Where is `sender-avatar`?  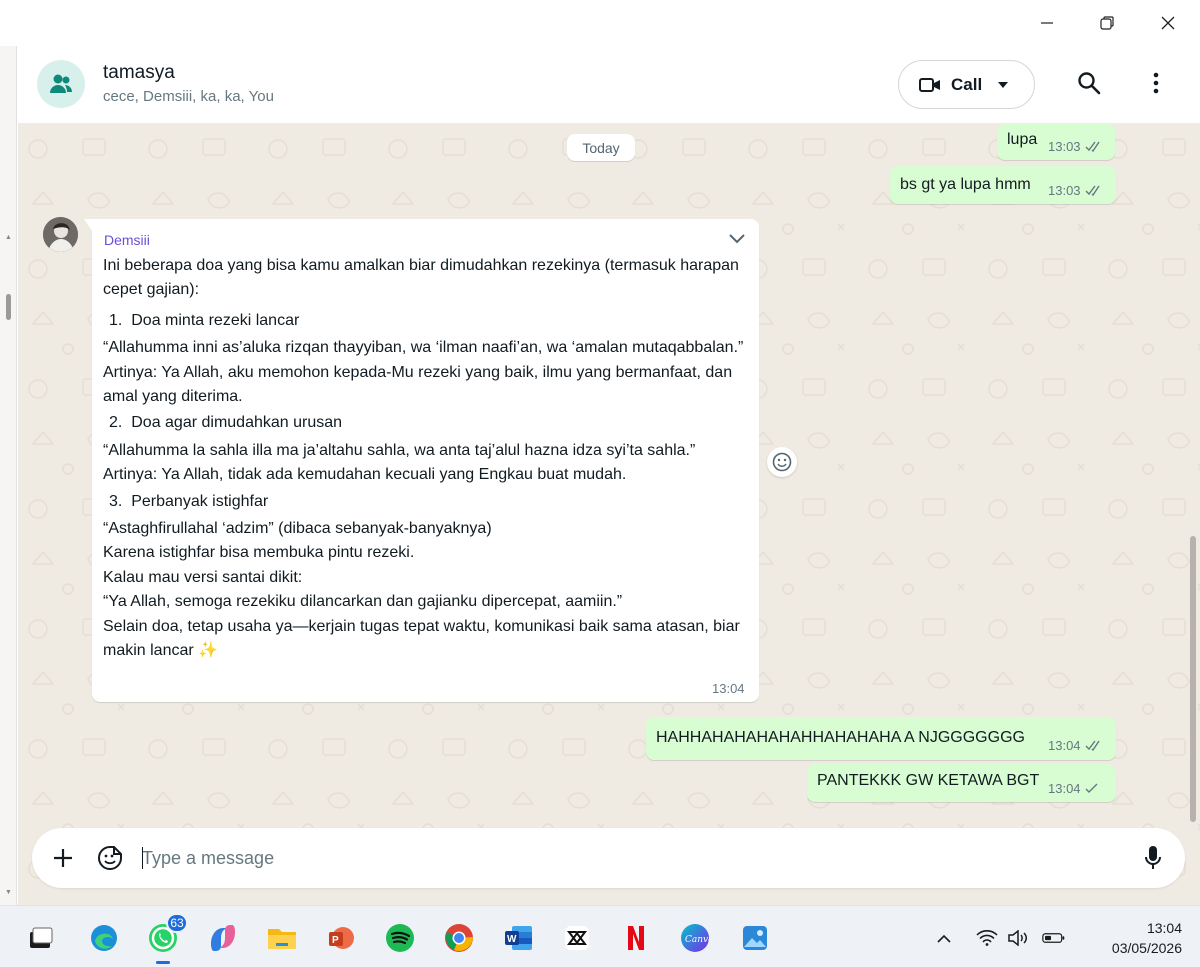 sender-avatar is located at coordinates (60, 234).